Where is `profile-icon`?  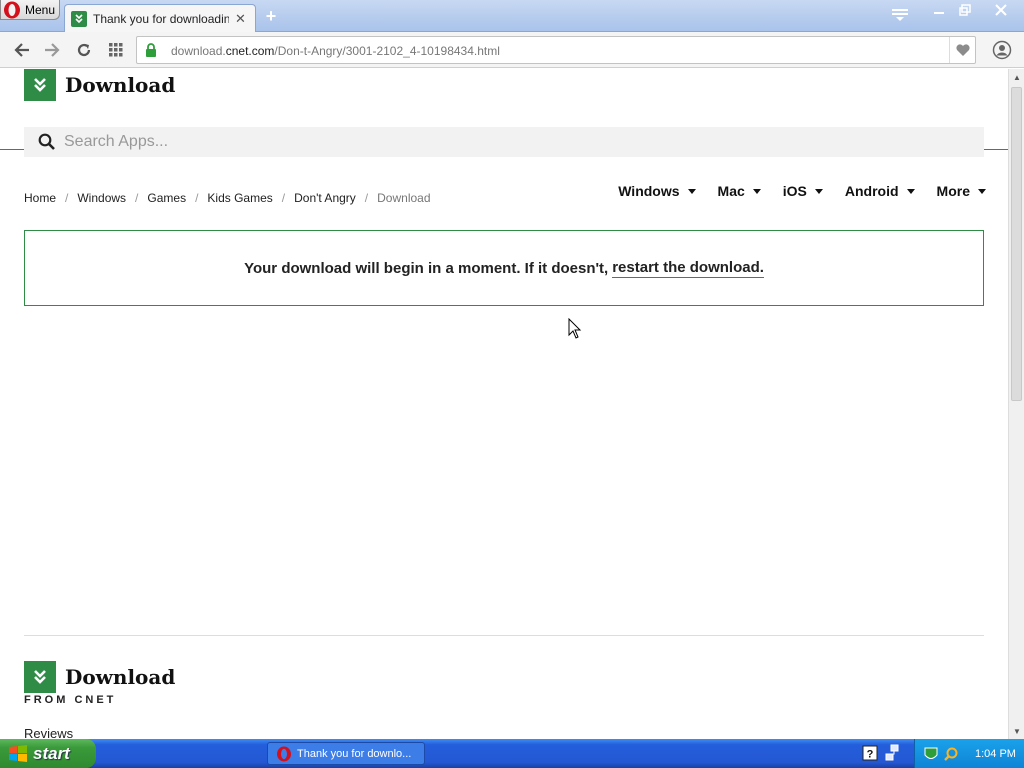 profile-icon is located at coordinates (1002, 50).